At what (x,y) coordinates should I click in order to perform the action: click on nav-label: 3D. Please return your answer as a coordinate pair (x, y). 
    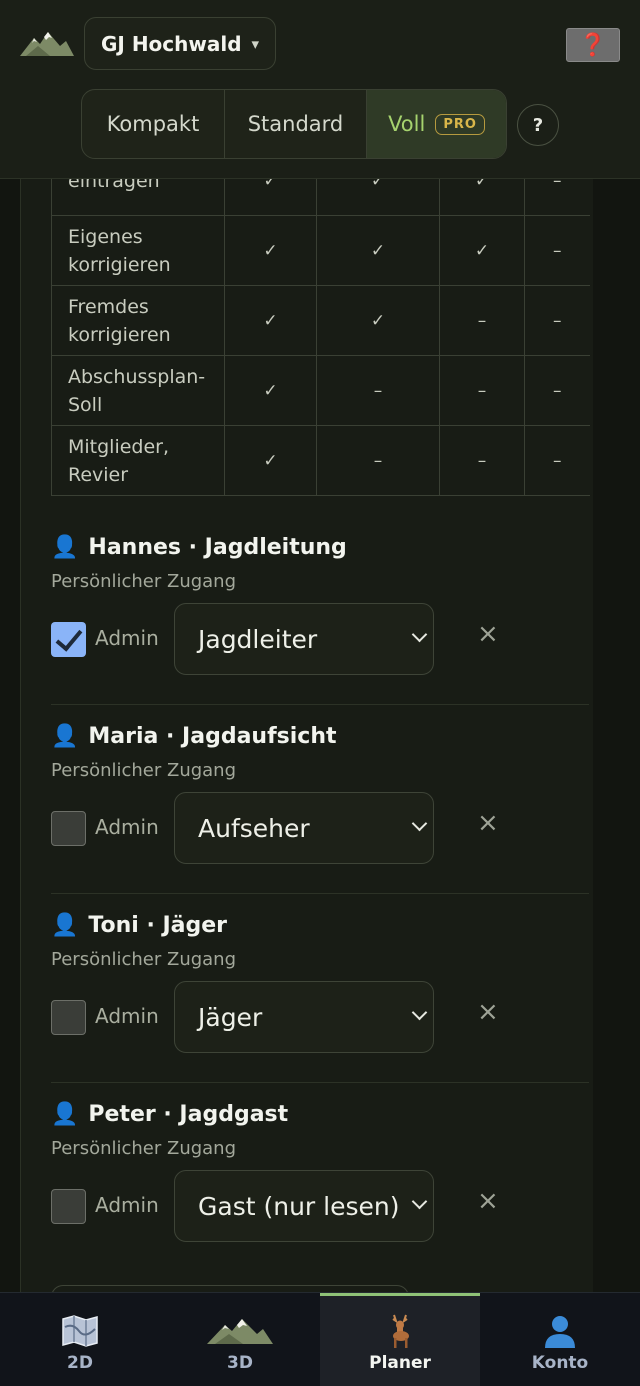
    Looking at the image, I should click on (240, 1363).